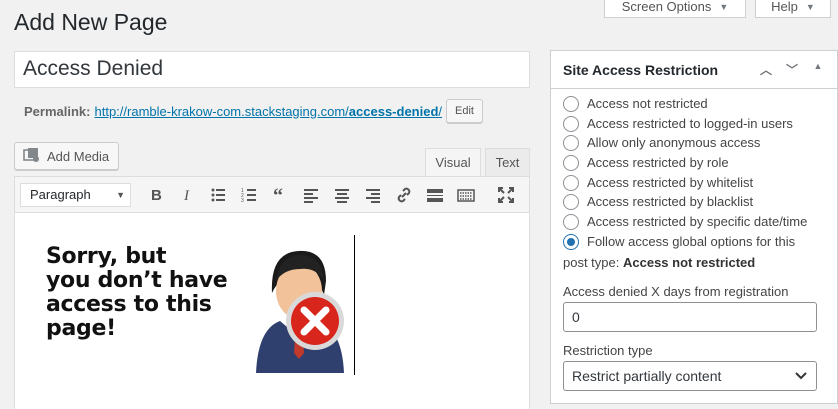 Image resolution: width=838 pixels, height=409 pixels. I want to click on image-text-line: Sorry, but, so click(106, 256).